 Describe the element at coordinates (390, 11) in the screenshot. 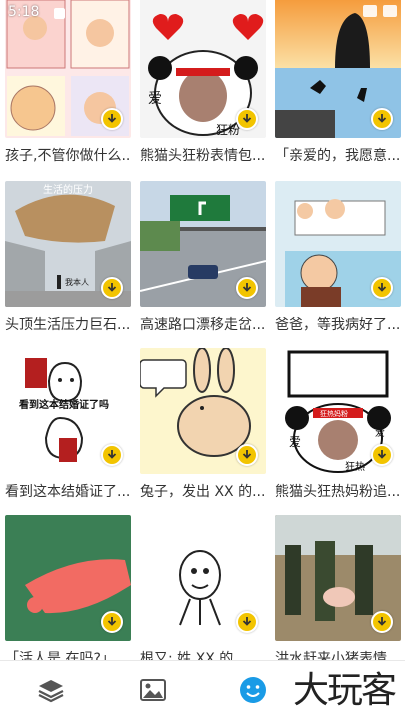

I see `battery-icon` at that location.